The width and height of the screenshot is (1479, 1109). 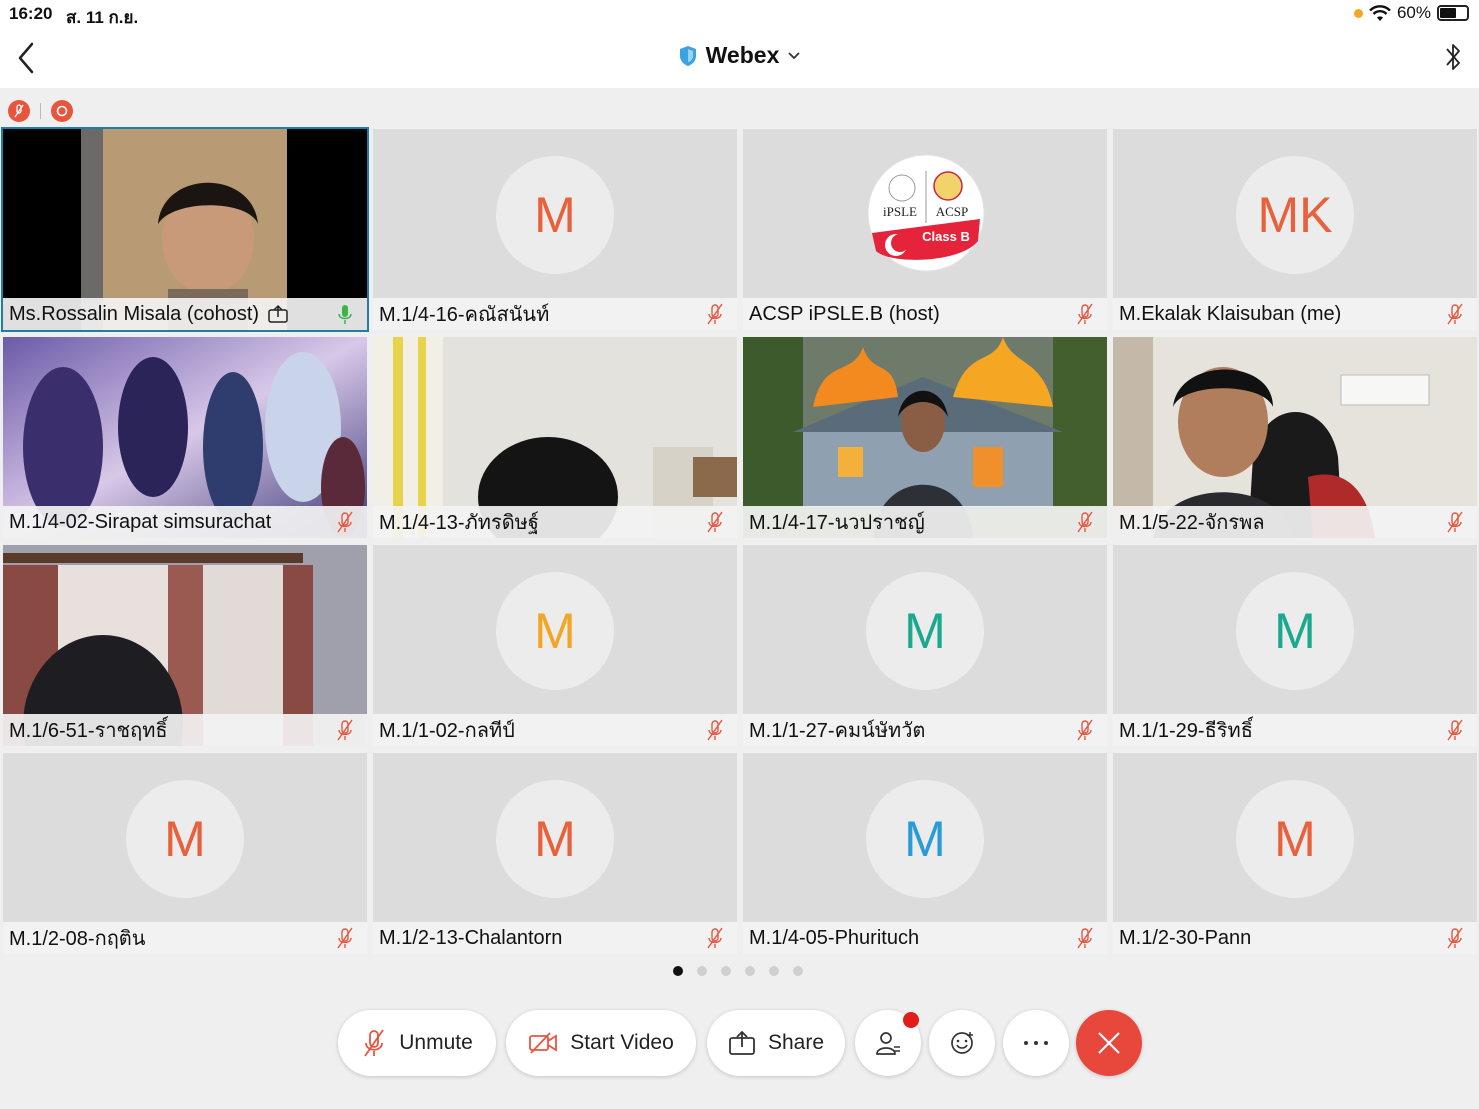 What do you see at coordinates (925, 730) in the screenshot?
I see `participant-name-bar: M.1/1-27-คมน์ษัทวัต` at bounding box center [925, 730].